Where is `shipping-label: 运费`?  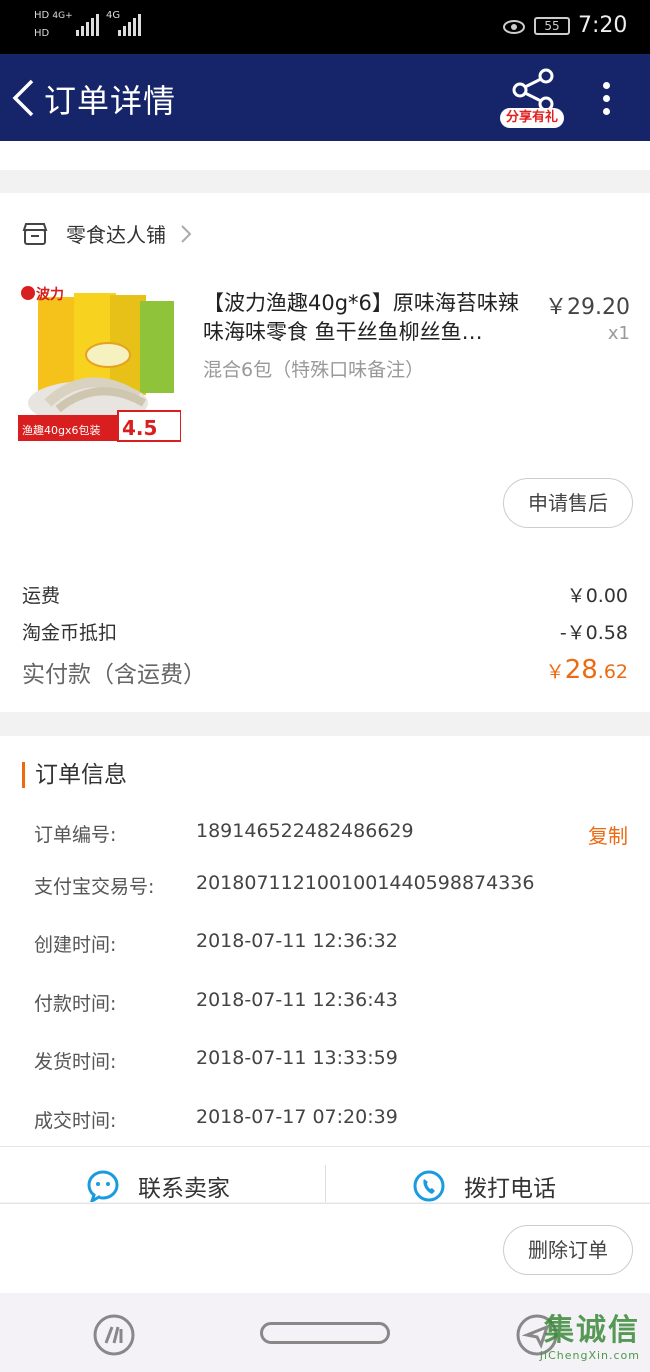
shipping-label: 运费 is located at coordinates (41, 596).